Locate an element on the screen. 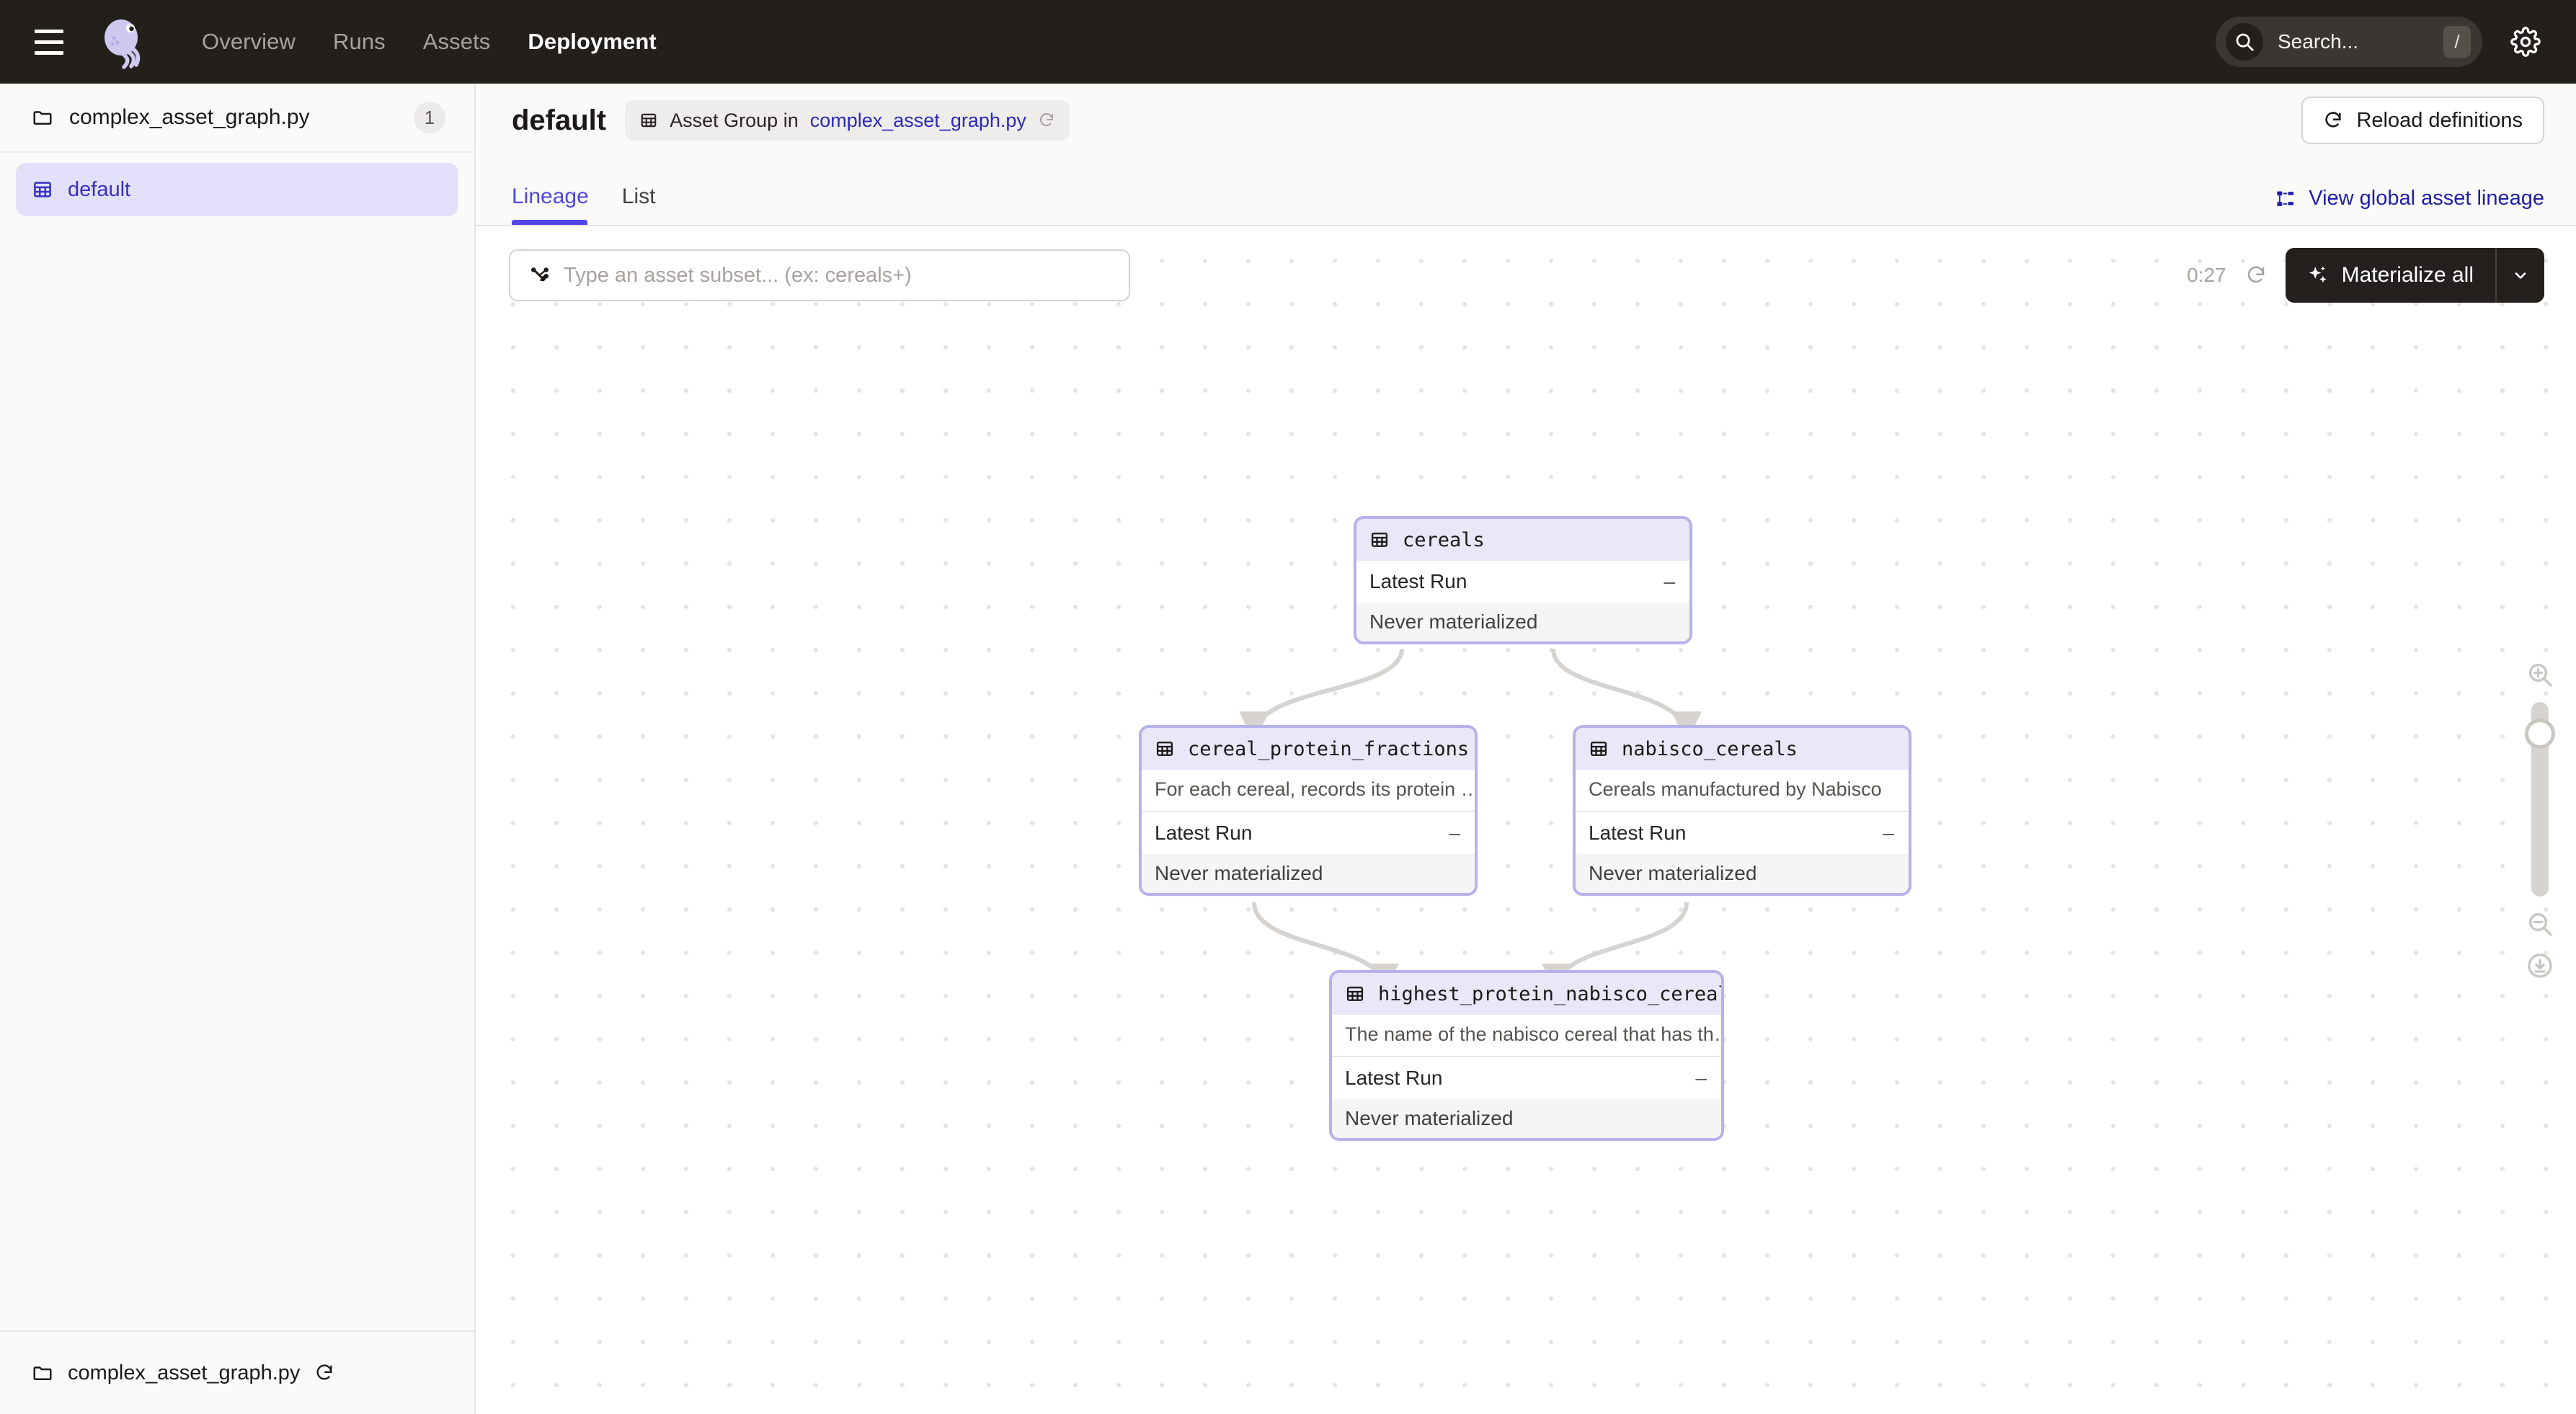  repository-name: complex_asset_graph.py is located at coordinates (189, 117).